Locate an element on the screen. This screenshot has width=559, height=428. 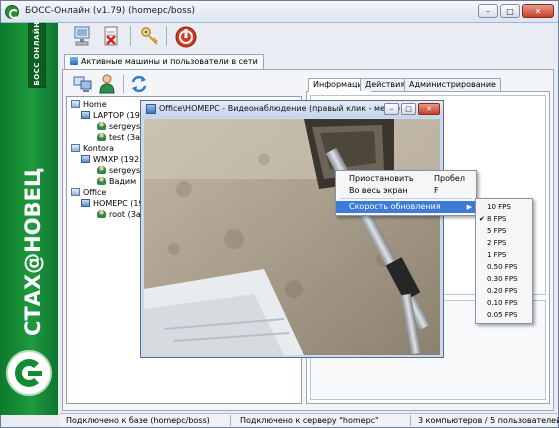
tree-item-laptop: LAPTOP (192. is located at coordinates (114, 115).